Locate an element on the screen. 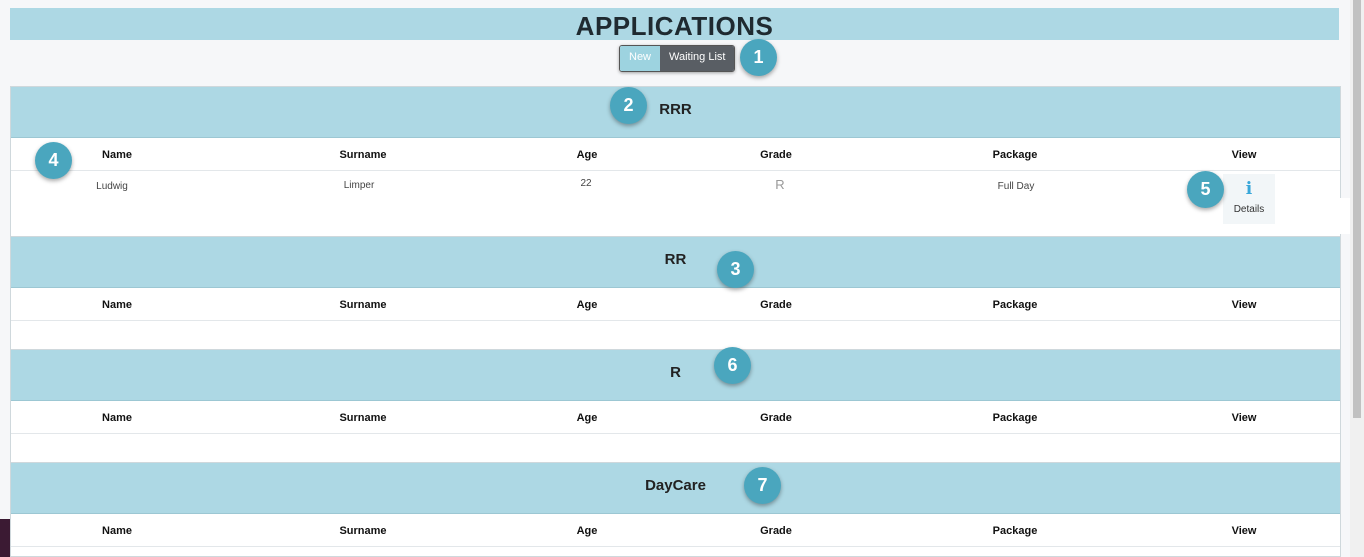 Image resolution: width=1364 pixels, height=557 pixels. callout-badge-3: 3 is located at coordinates (735, 269).